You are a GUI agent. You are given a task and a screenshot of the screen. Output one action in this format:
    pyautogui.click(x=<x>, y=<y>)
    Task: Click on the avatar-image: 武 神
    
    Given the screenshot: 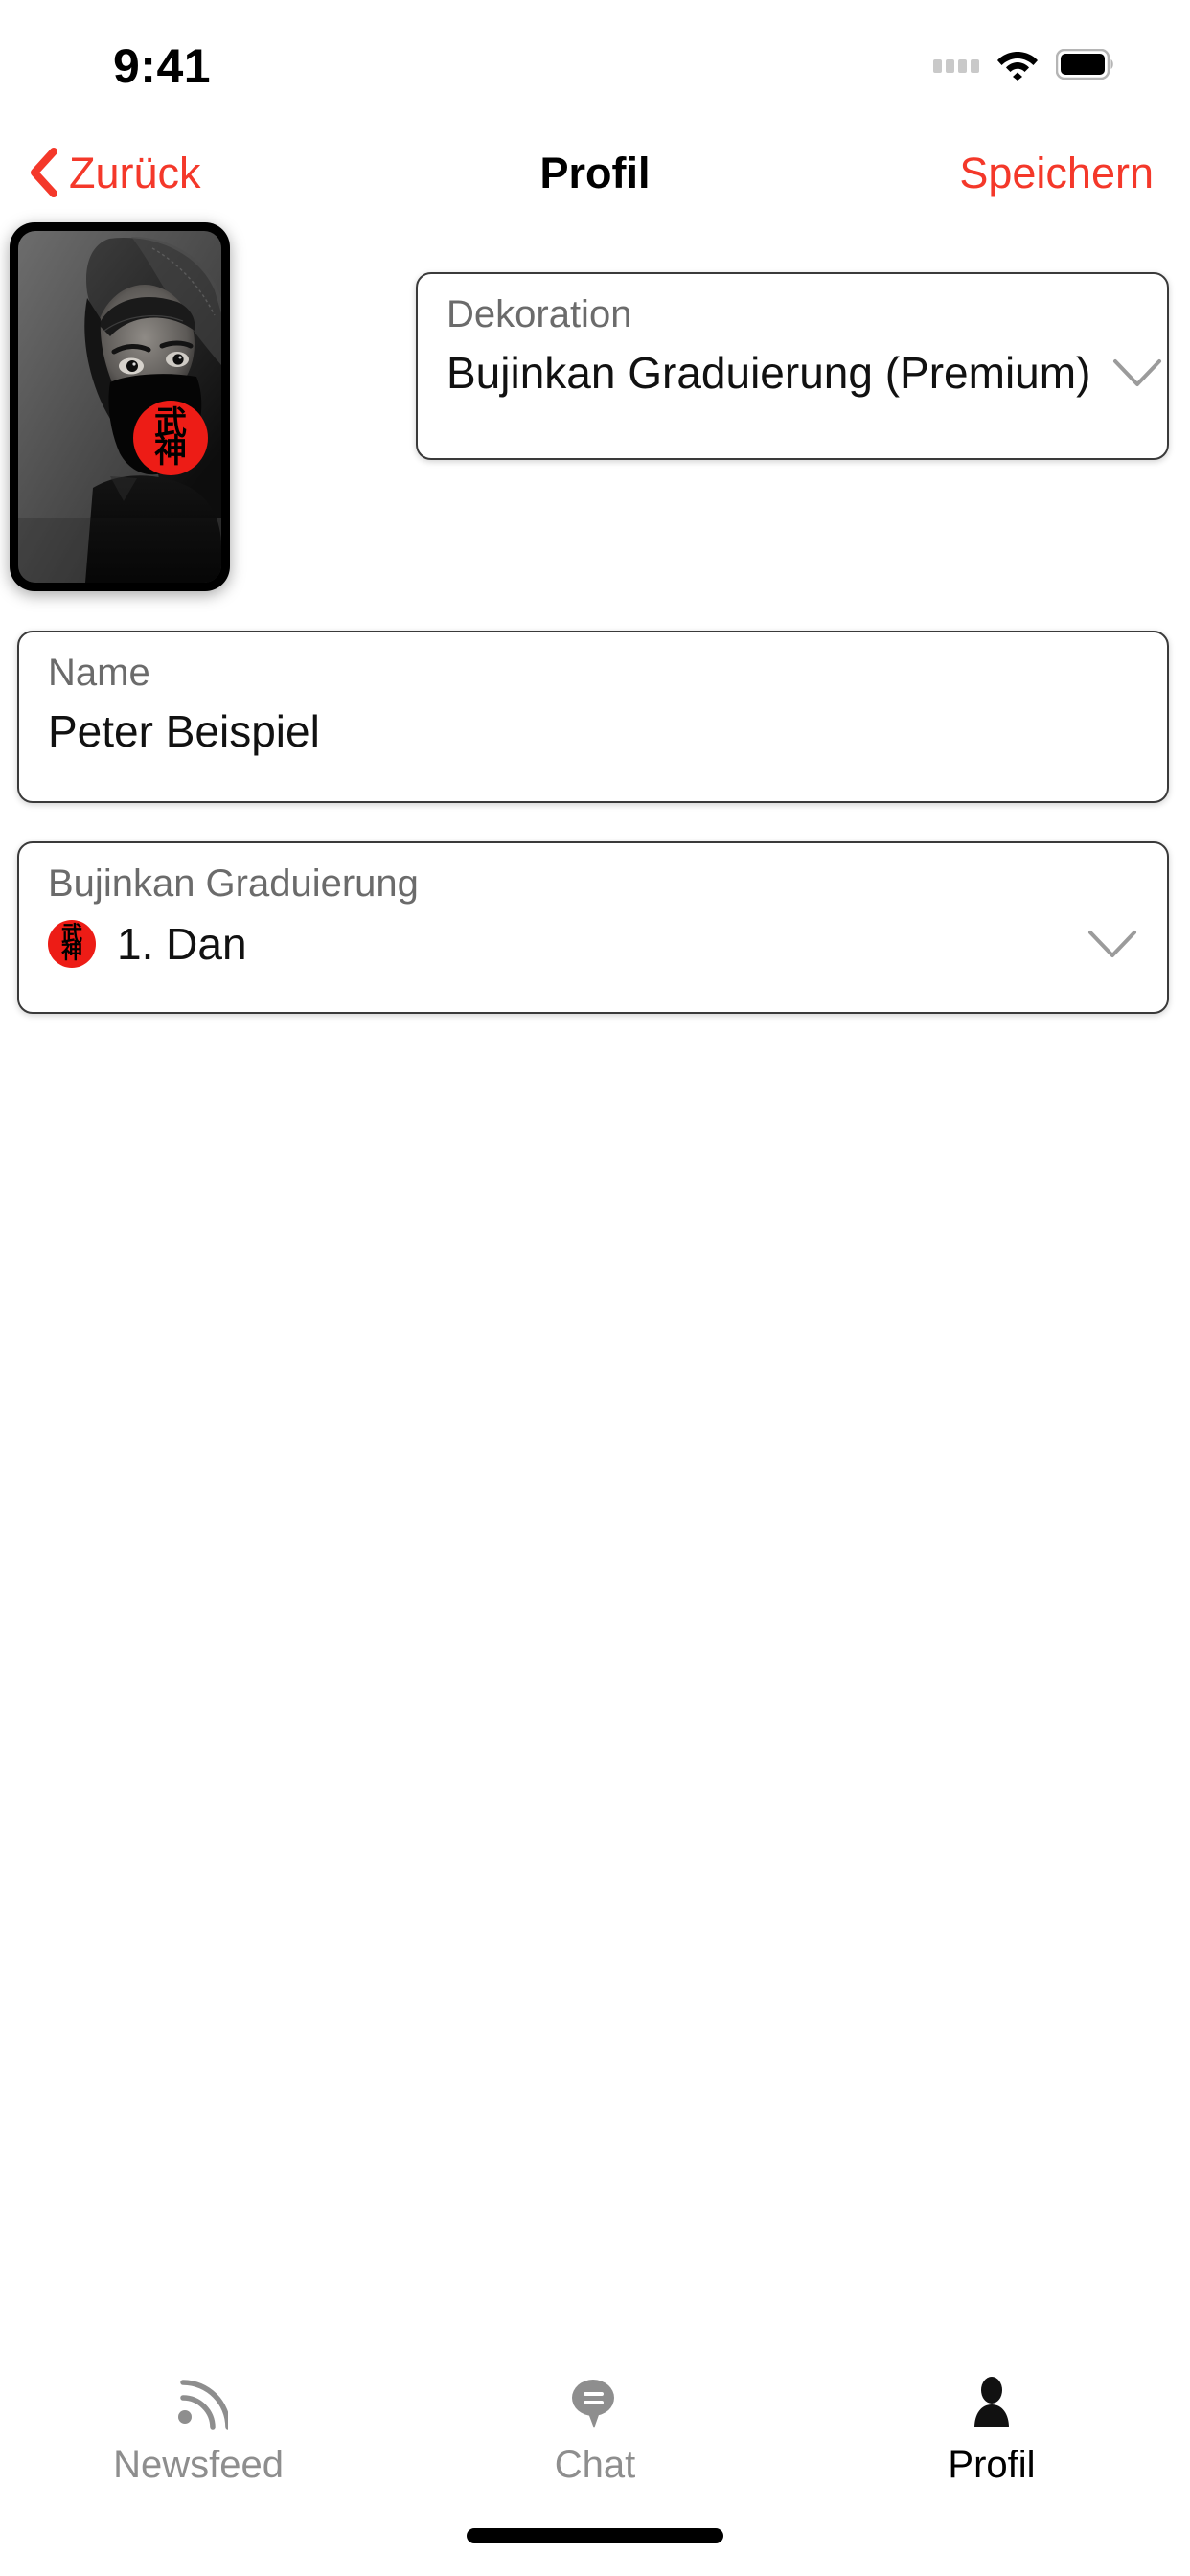 What is the action you would take?
    pyautogui.click(x=120, y=407)
    